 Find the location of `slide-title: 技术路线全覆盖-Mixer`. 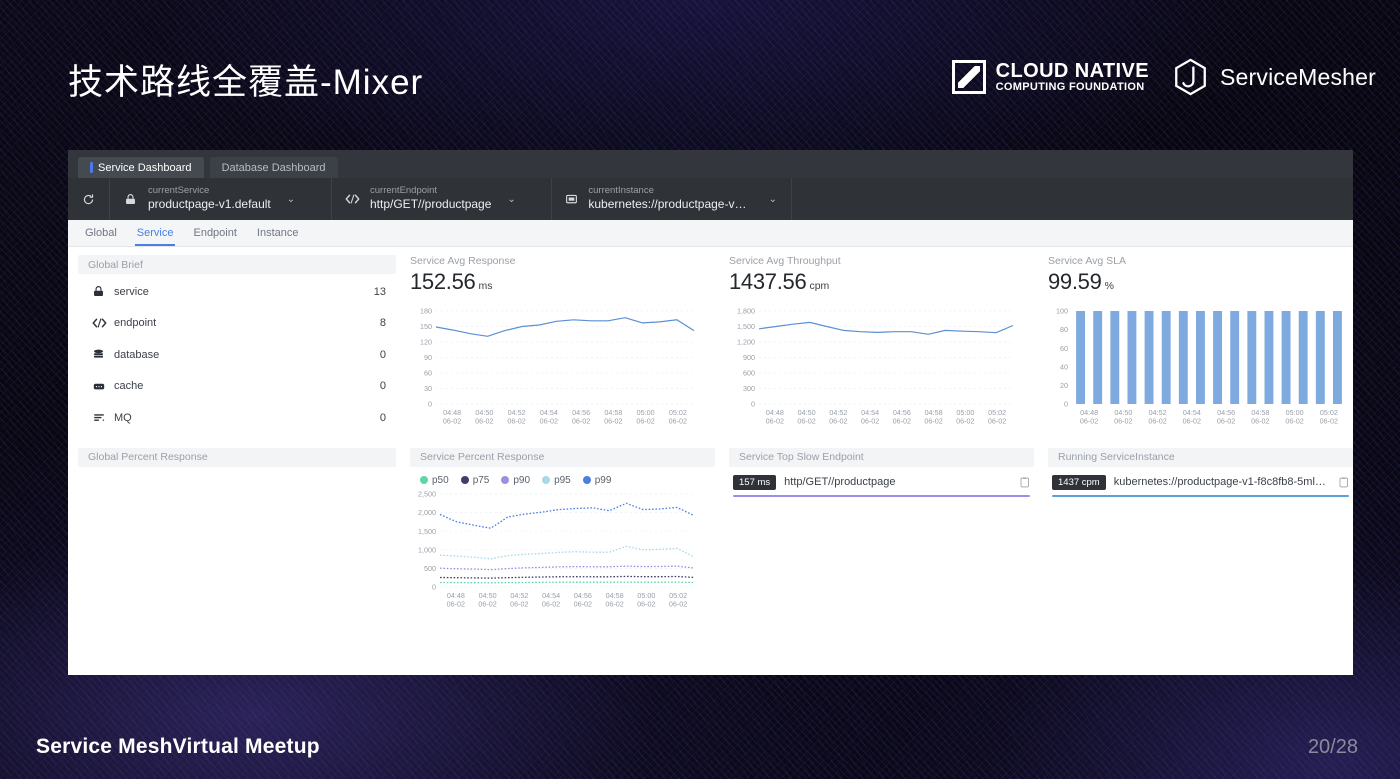

slide-title: 技术路线全覆盖-Mixer is located at coordinates (246, 82).